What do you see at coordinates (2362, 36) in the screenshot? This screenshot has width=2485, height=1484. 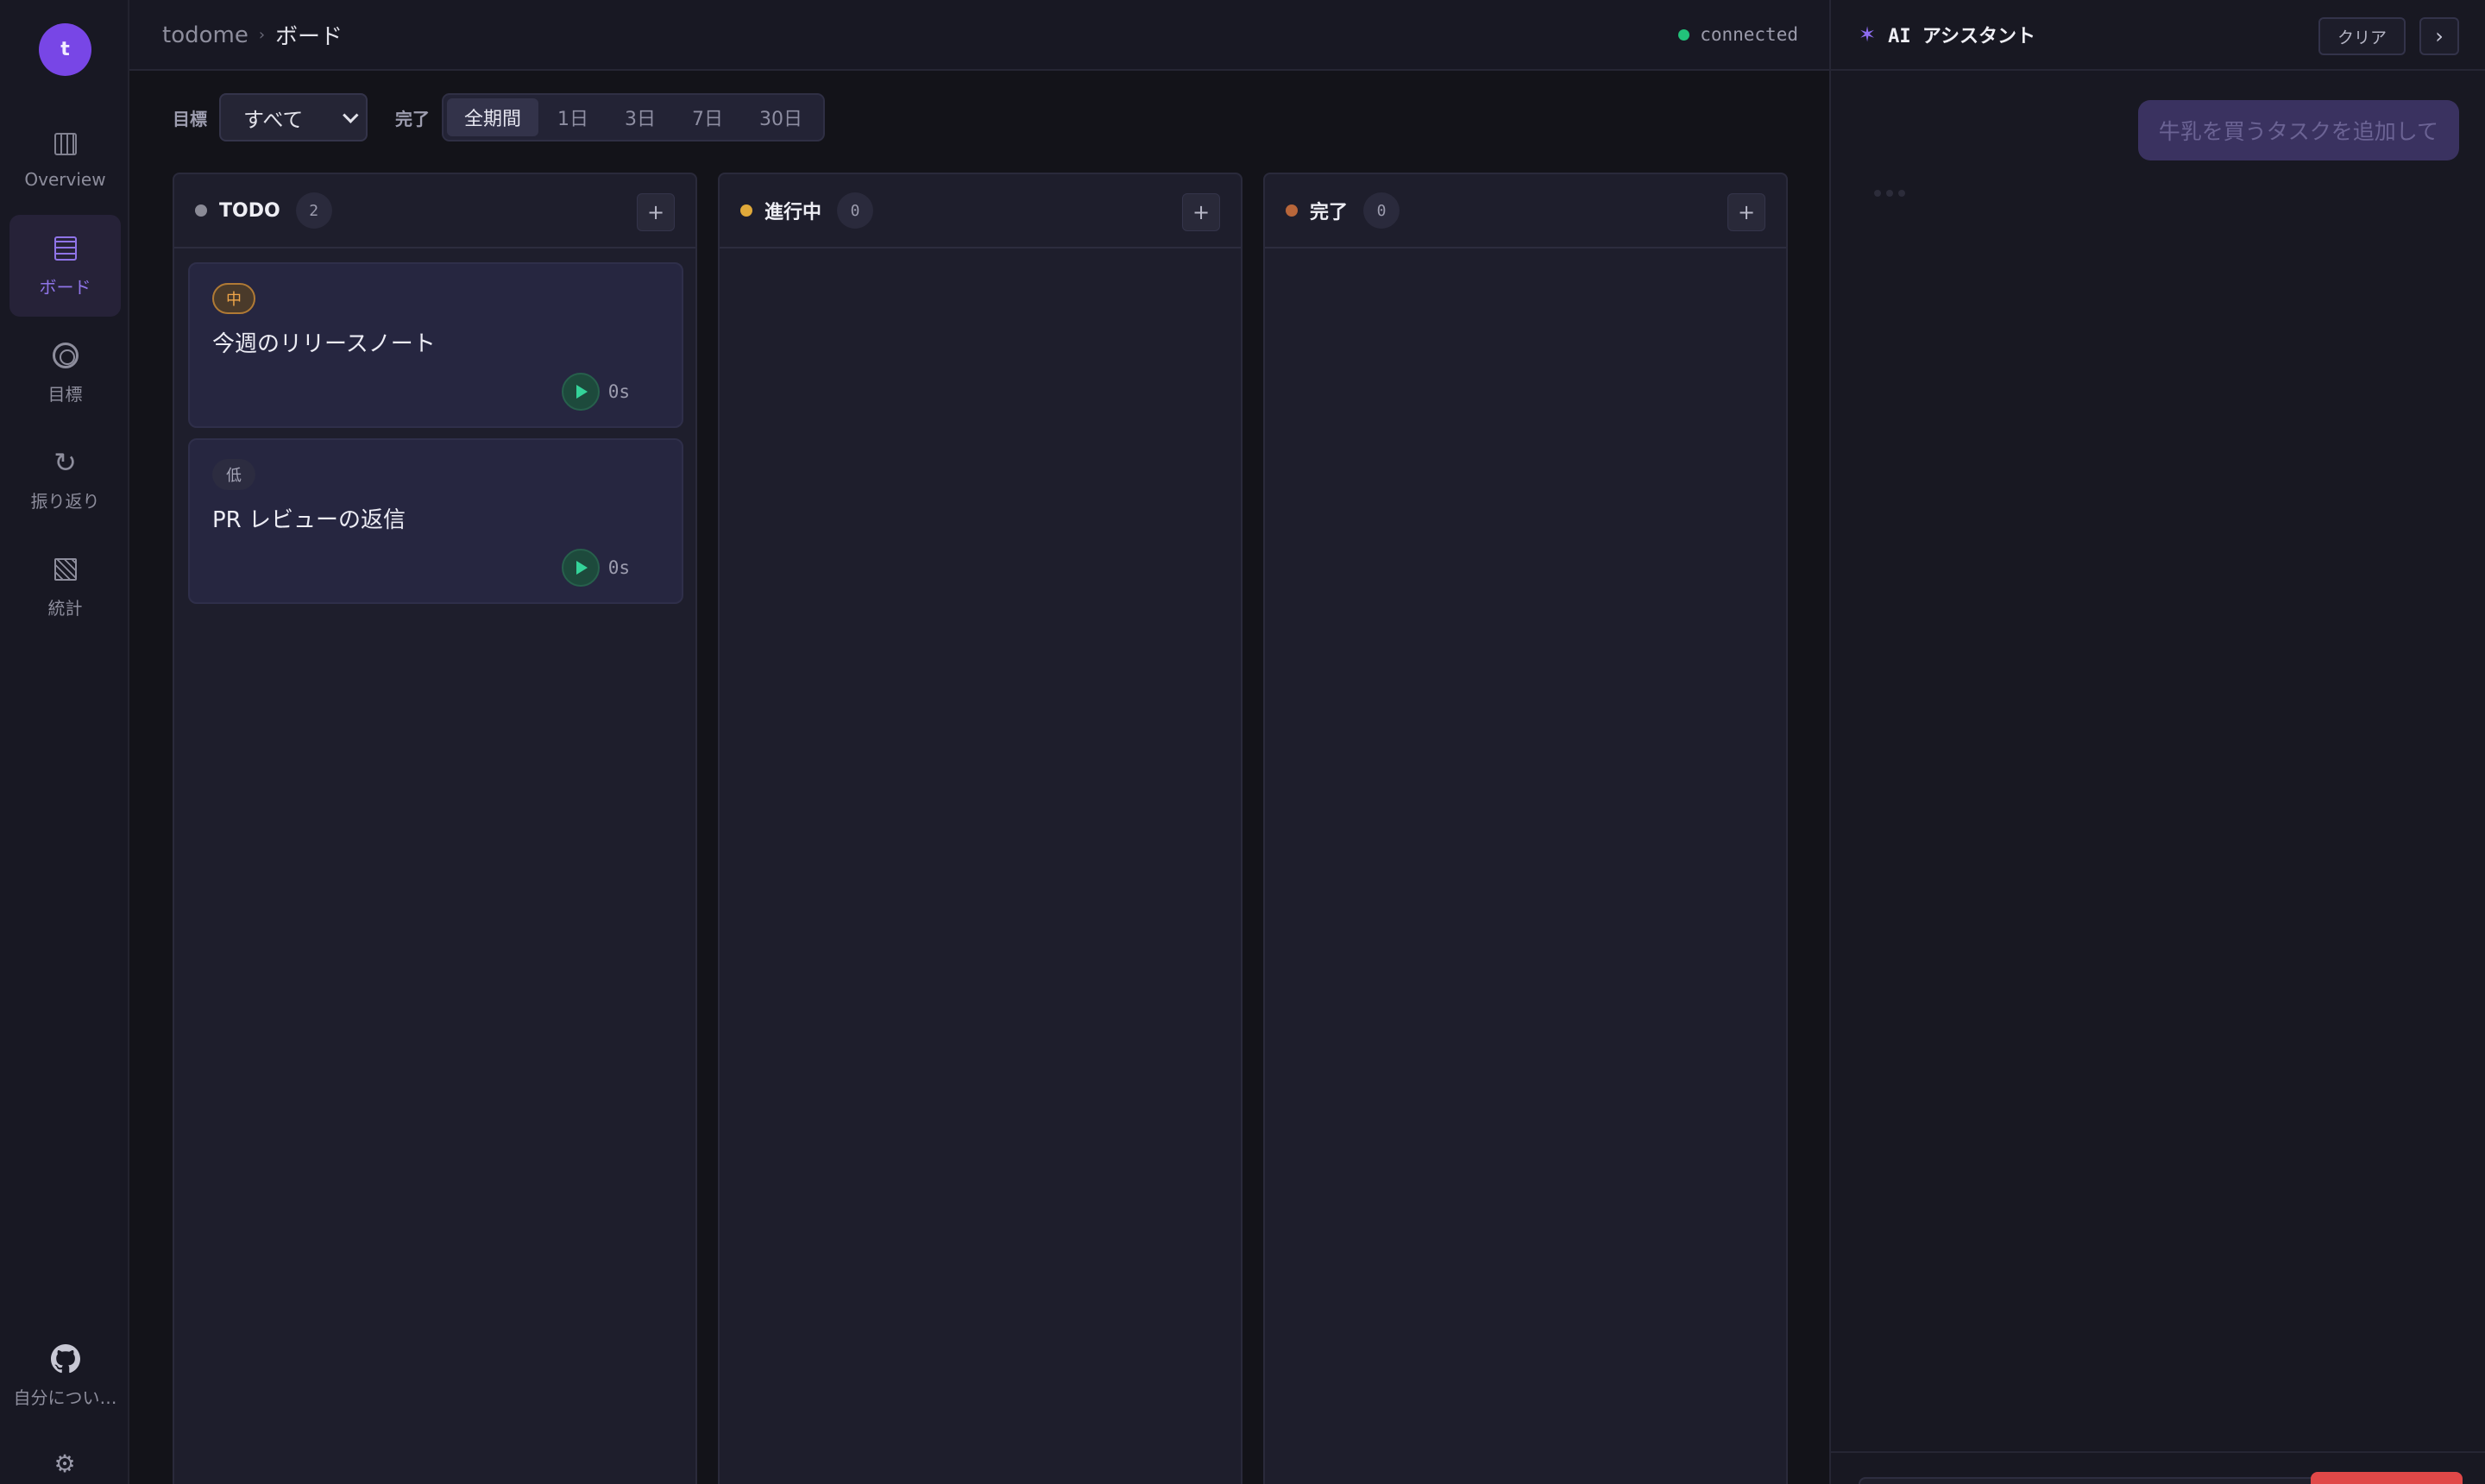 I see `clear-chat-button: クリア` at bounding box center [2362, 36].